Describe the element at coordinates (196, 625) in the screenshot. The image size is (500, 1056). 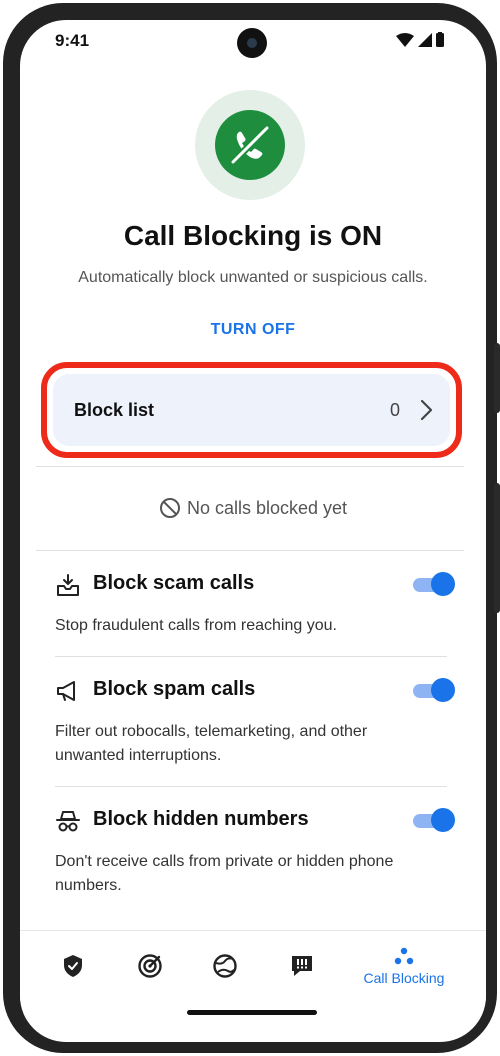
I see `setting-description: Stop fraudulent calls from reaching you.` at that location.